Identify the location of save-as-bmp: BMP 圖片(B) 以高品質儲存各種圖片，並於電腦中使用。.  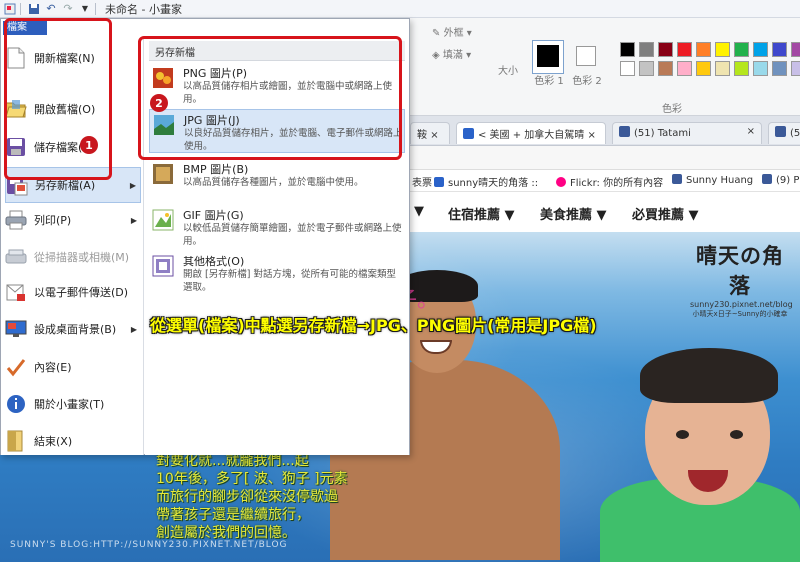
(277, 181).